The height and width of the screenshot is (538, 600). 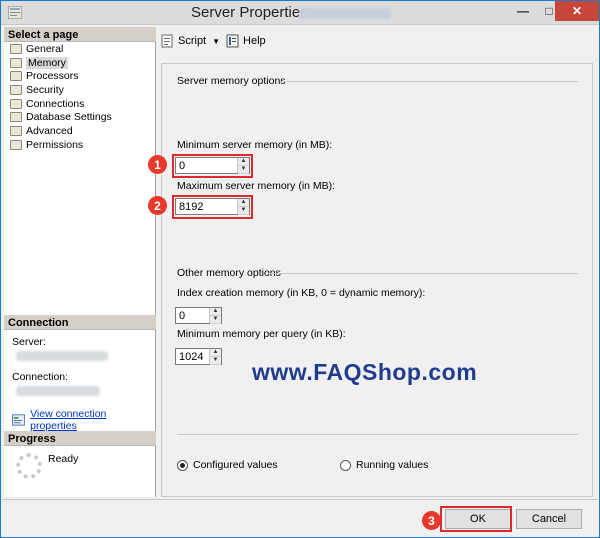 I want to click on help-label: Help, so click(x=254, y=41).